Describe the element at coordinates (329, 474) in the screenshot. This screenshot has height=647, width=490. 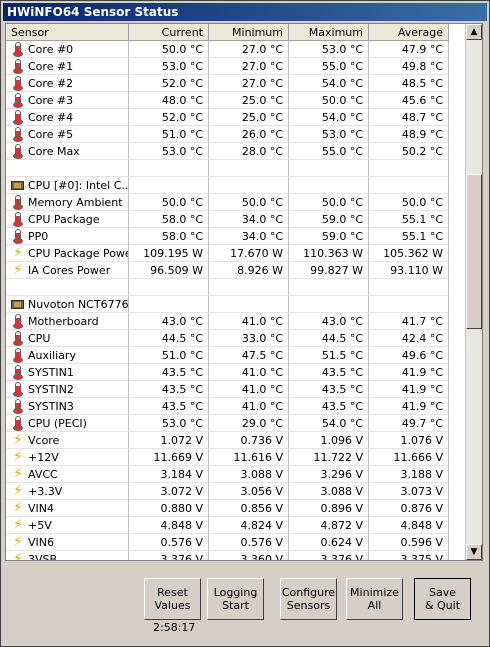
I see `maximum-value: 3.296 V` at that location.